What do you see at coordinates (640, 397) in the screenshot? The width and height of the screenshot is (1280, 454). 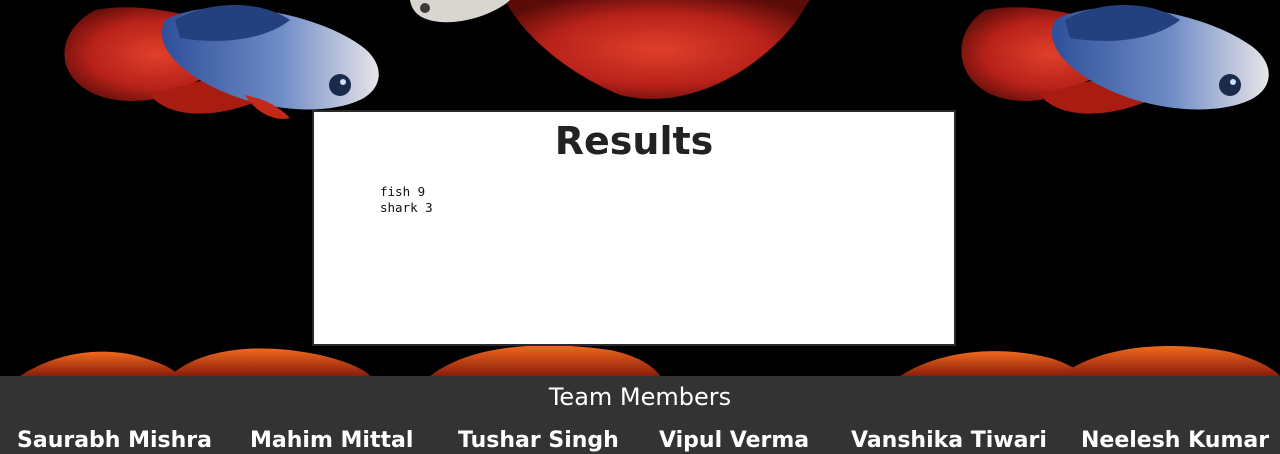 I see `team-members-title: Team Members` at bounding box center [640, 397].